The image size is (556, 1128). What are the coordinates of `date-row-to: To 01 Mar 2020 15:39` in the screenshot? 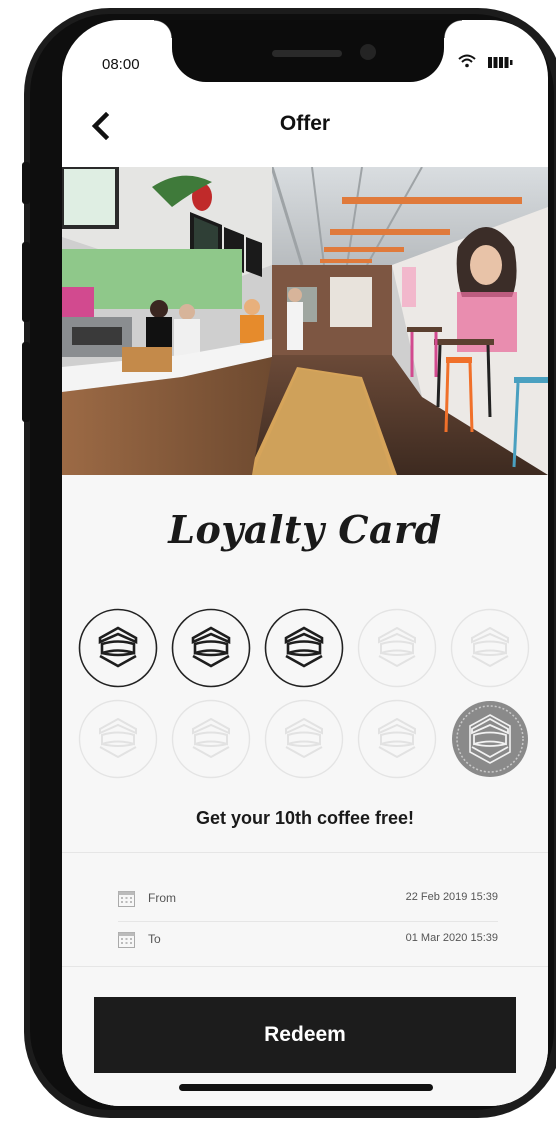 It's located at (308, 941).